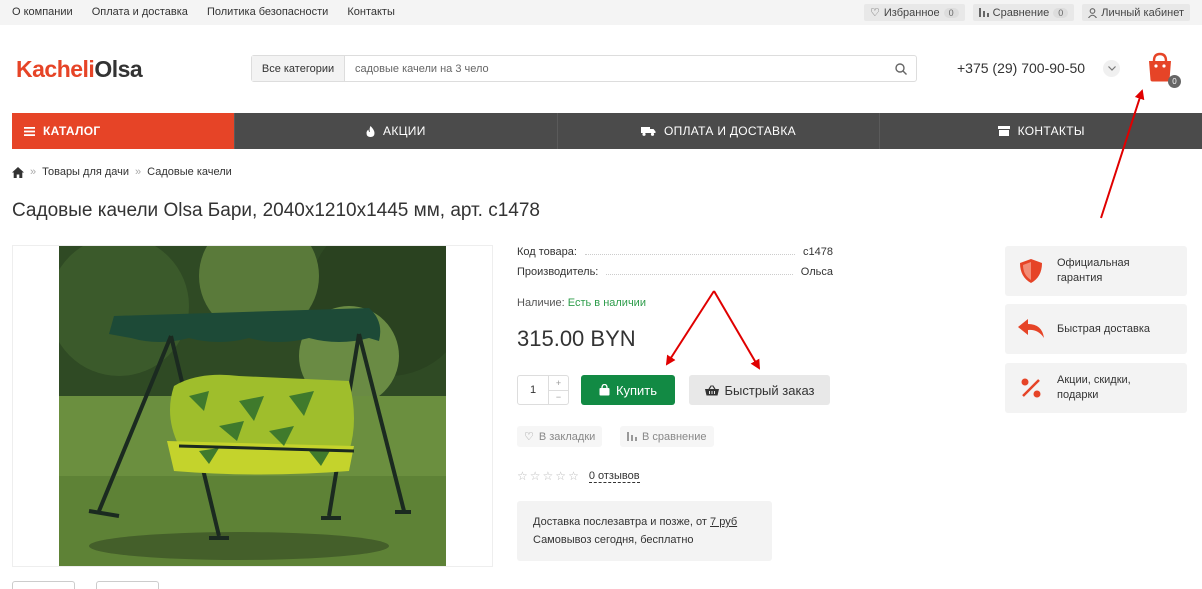 The width and height of the screenshot is (1202, 589). I want to click on quantity-stepper: 1 + −, so click(543, 390).